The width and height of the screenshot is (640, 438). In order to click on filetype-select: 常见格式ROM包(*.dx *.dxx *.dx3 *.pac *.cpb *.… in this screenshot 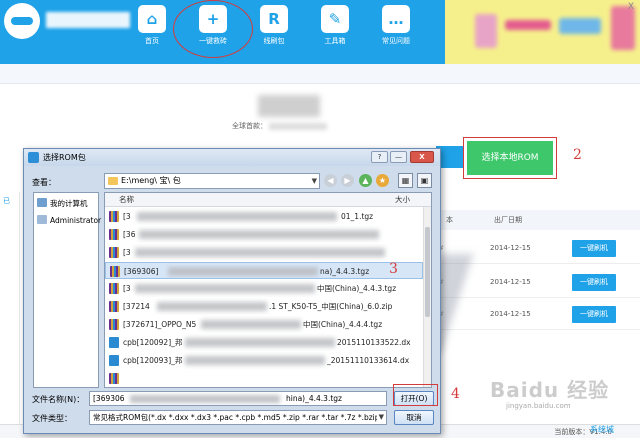, I will do `click(238, 417)`.